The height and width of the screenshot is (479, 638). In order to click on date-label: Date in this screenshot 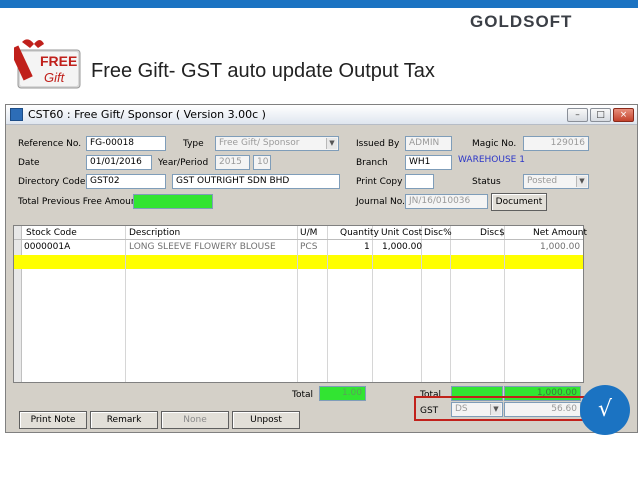, I will do `click(29, 163)`.